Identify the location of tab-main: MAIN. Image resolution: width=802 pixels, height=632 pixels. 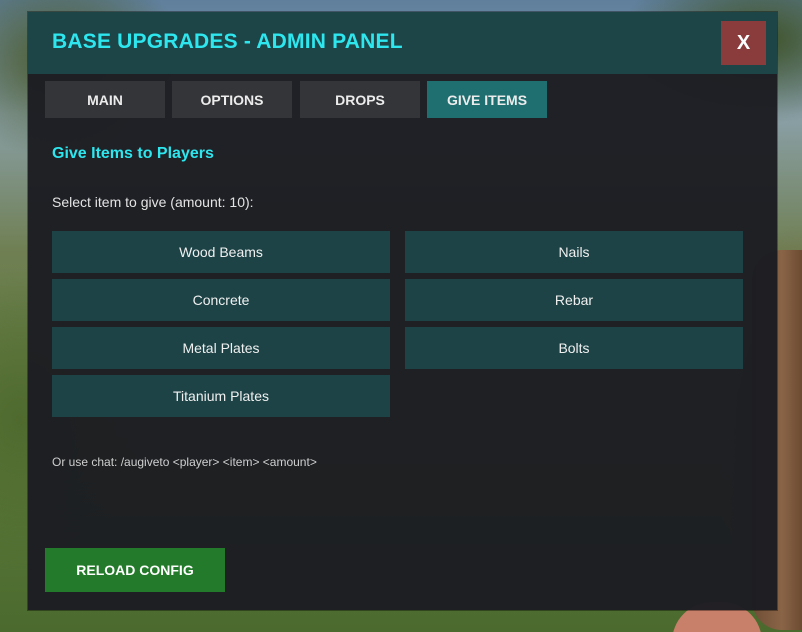
(105, 99).